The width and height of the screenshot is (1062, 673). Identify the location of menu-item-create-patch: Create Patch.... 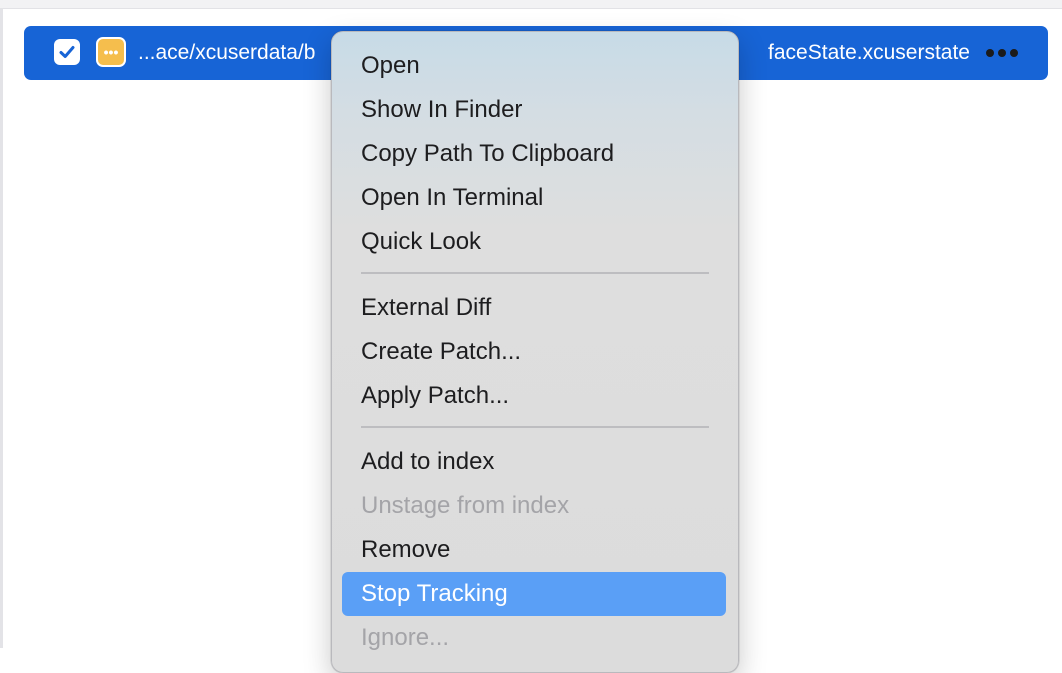
(534, 352).